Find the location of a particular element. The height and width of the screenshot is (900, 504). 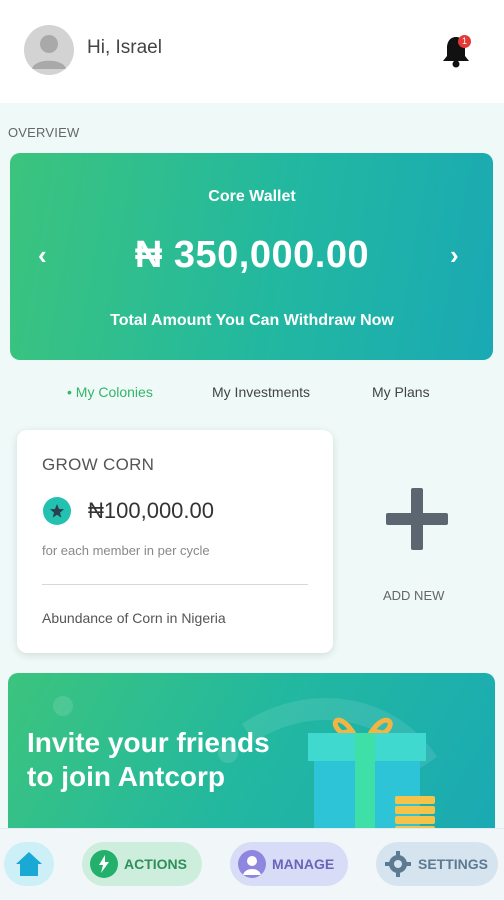

divider is located at coordinates (175, 584).